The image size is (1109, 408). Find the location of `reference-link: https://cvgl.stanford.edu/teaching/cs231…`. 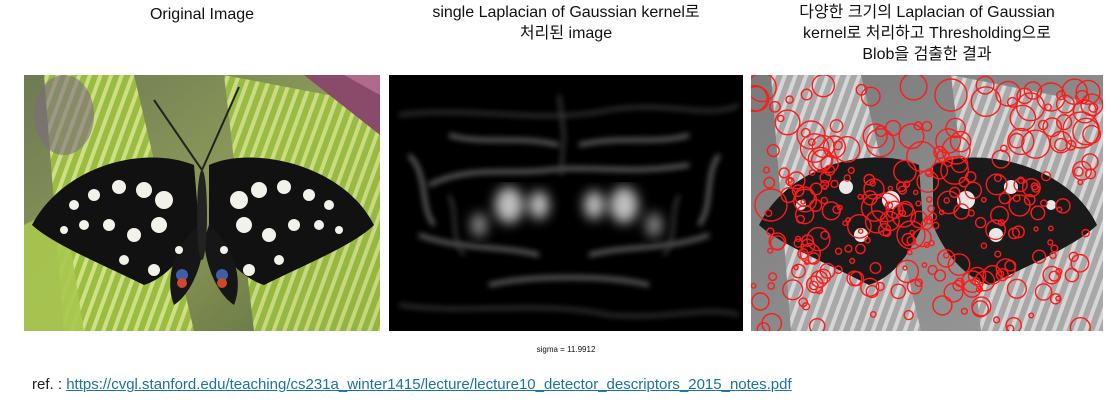

reference-link: https://cvgl.stanford.edu/teaching/cs231… is located at coordinates (428, 384).